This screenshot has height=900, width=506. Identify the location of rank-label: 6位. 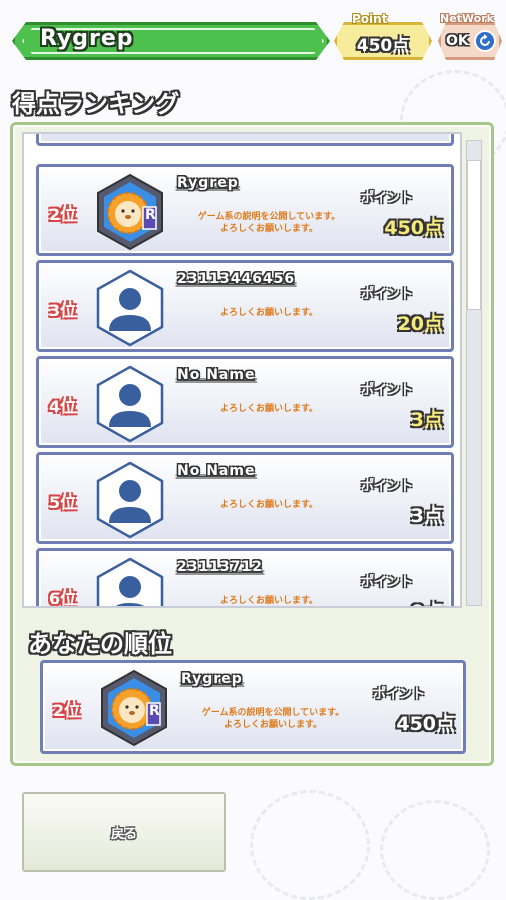
(63, 598).